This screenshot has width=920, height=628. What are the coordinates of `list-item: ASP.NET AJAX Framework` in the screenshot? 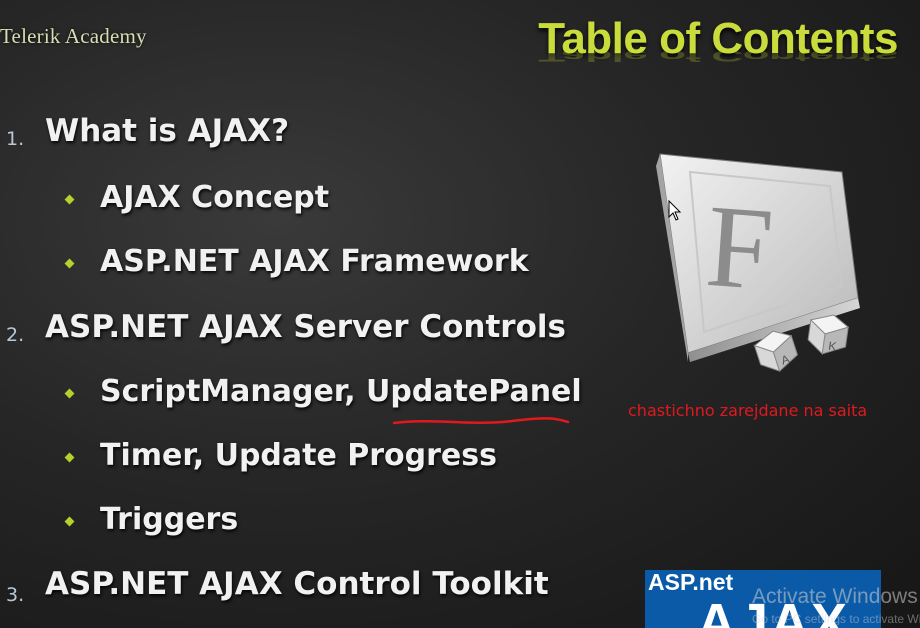 It's located at (314, 261).